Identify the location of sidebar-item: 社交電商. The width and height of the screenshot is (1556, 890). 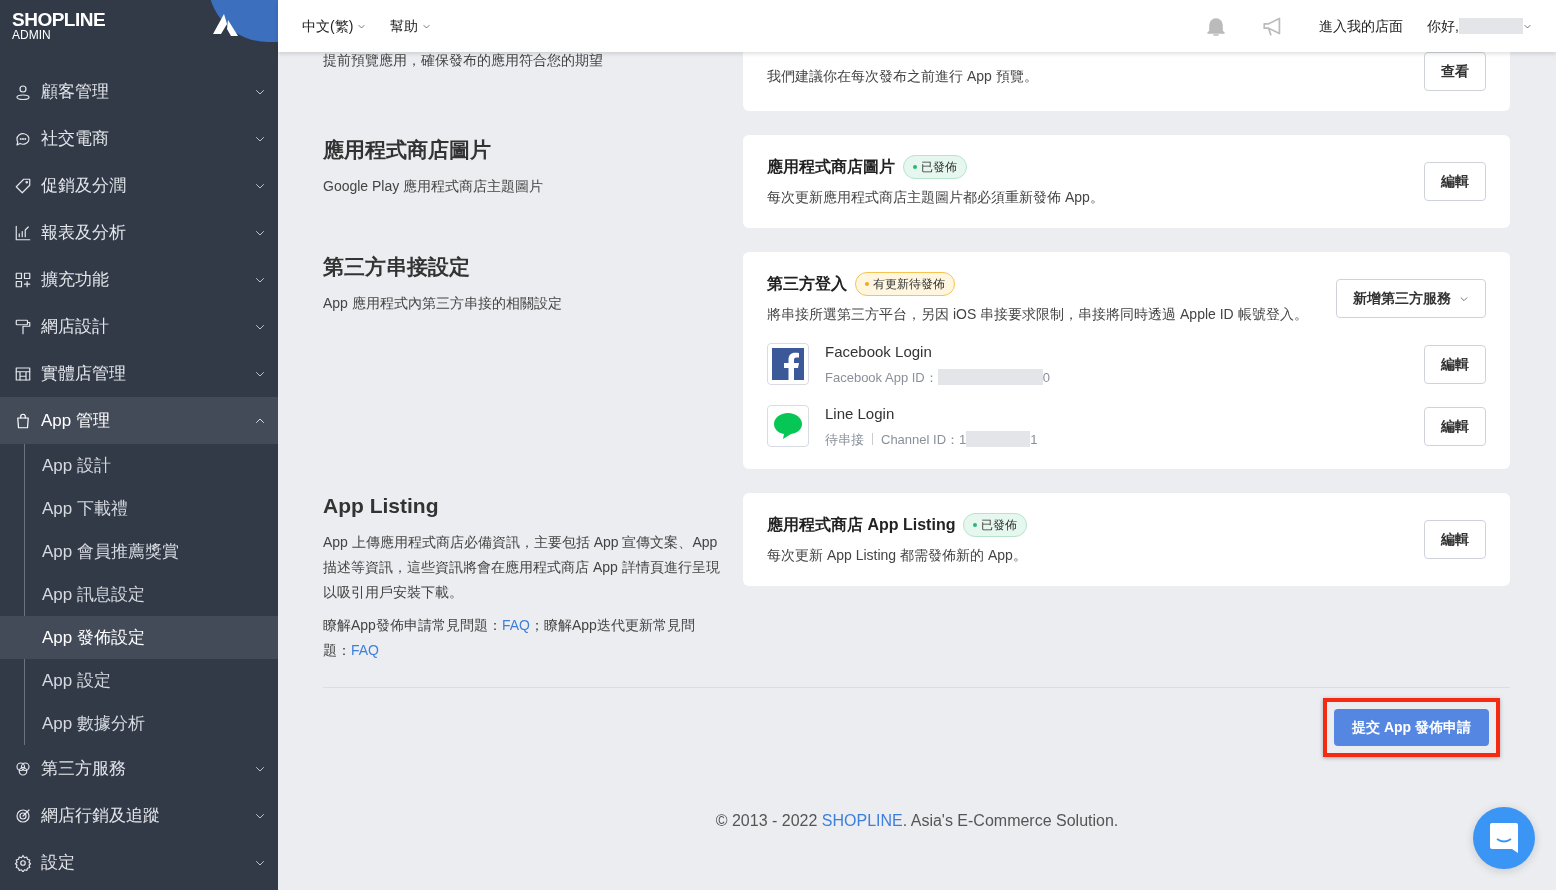
(139, 138).